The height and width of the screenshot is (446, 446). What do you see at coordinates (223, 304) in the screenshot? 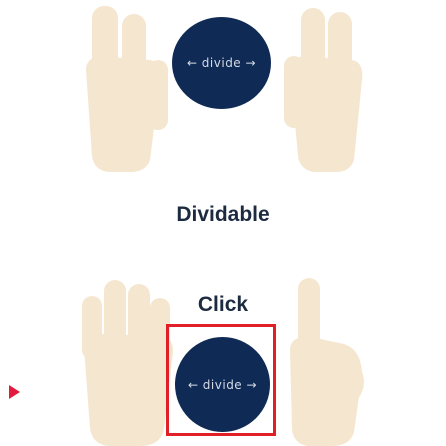
I see `instruction-label: Click` at bounding box center [223, 304].